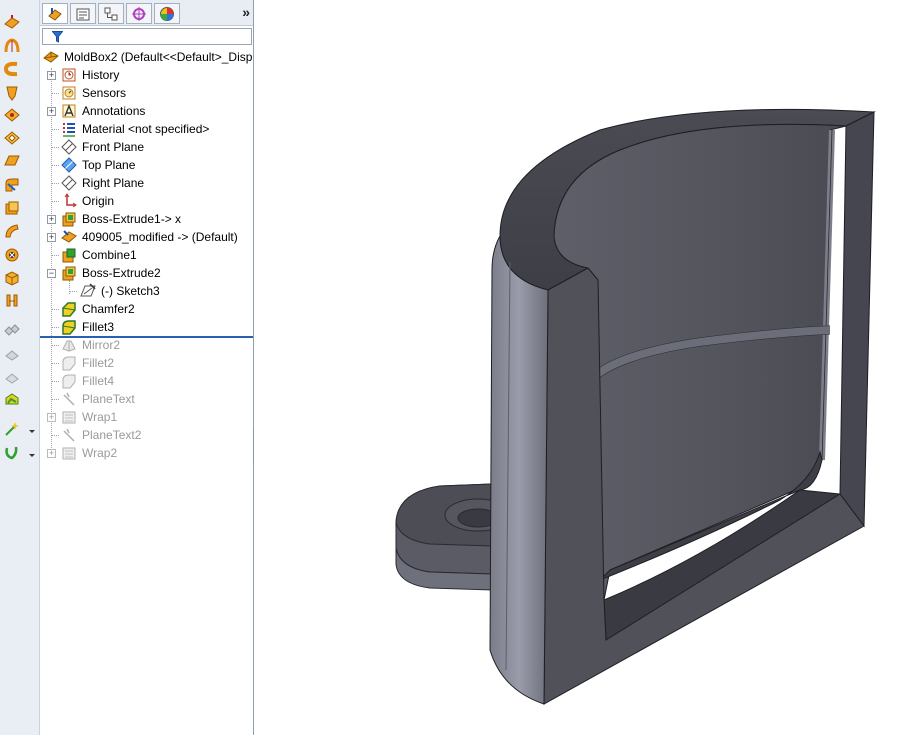 The height and width of the screenshot is (735, 914). Describe the element at coordinates (146, 345) in the screenshot. I see `tree-item-mirror2: Mirror2` at that location.